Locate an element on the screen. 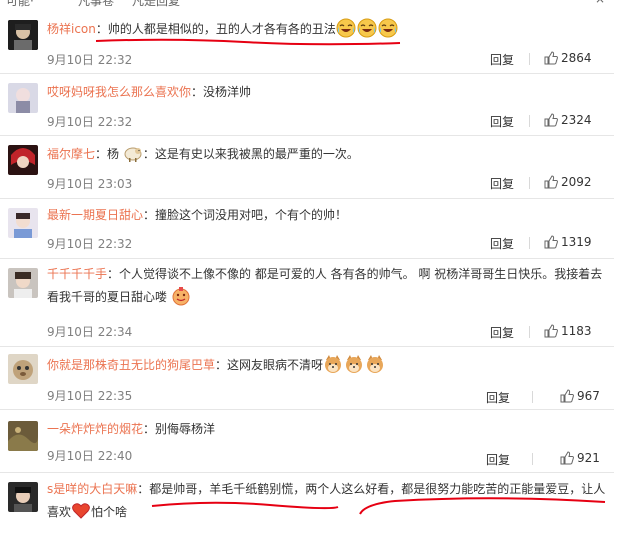 This screenshot has height=535, width=628. comment-text: 一朵炸炸炸的烟花：别侮辱杨洋 is located at coordinates (328, 429).